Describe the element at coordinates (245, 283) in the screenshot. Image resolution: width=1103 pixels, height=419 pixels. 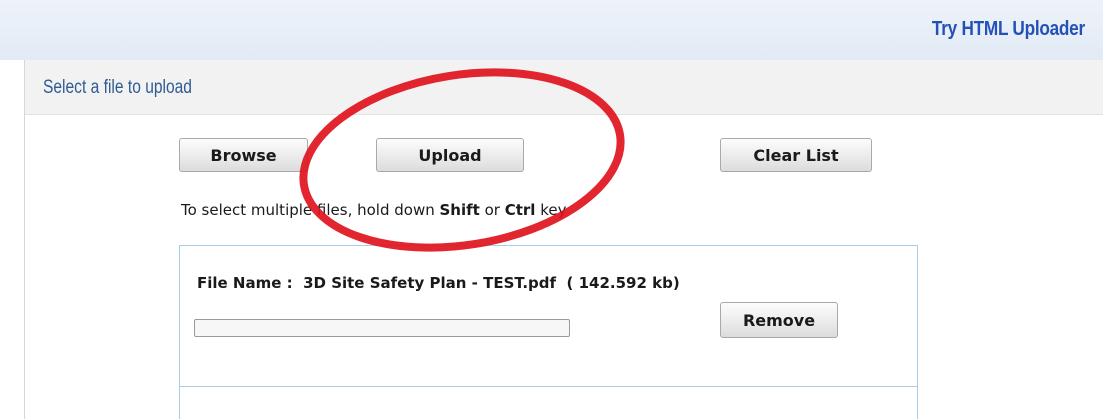
I see `file-name-label: File Name :` at that location.